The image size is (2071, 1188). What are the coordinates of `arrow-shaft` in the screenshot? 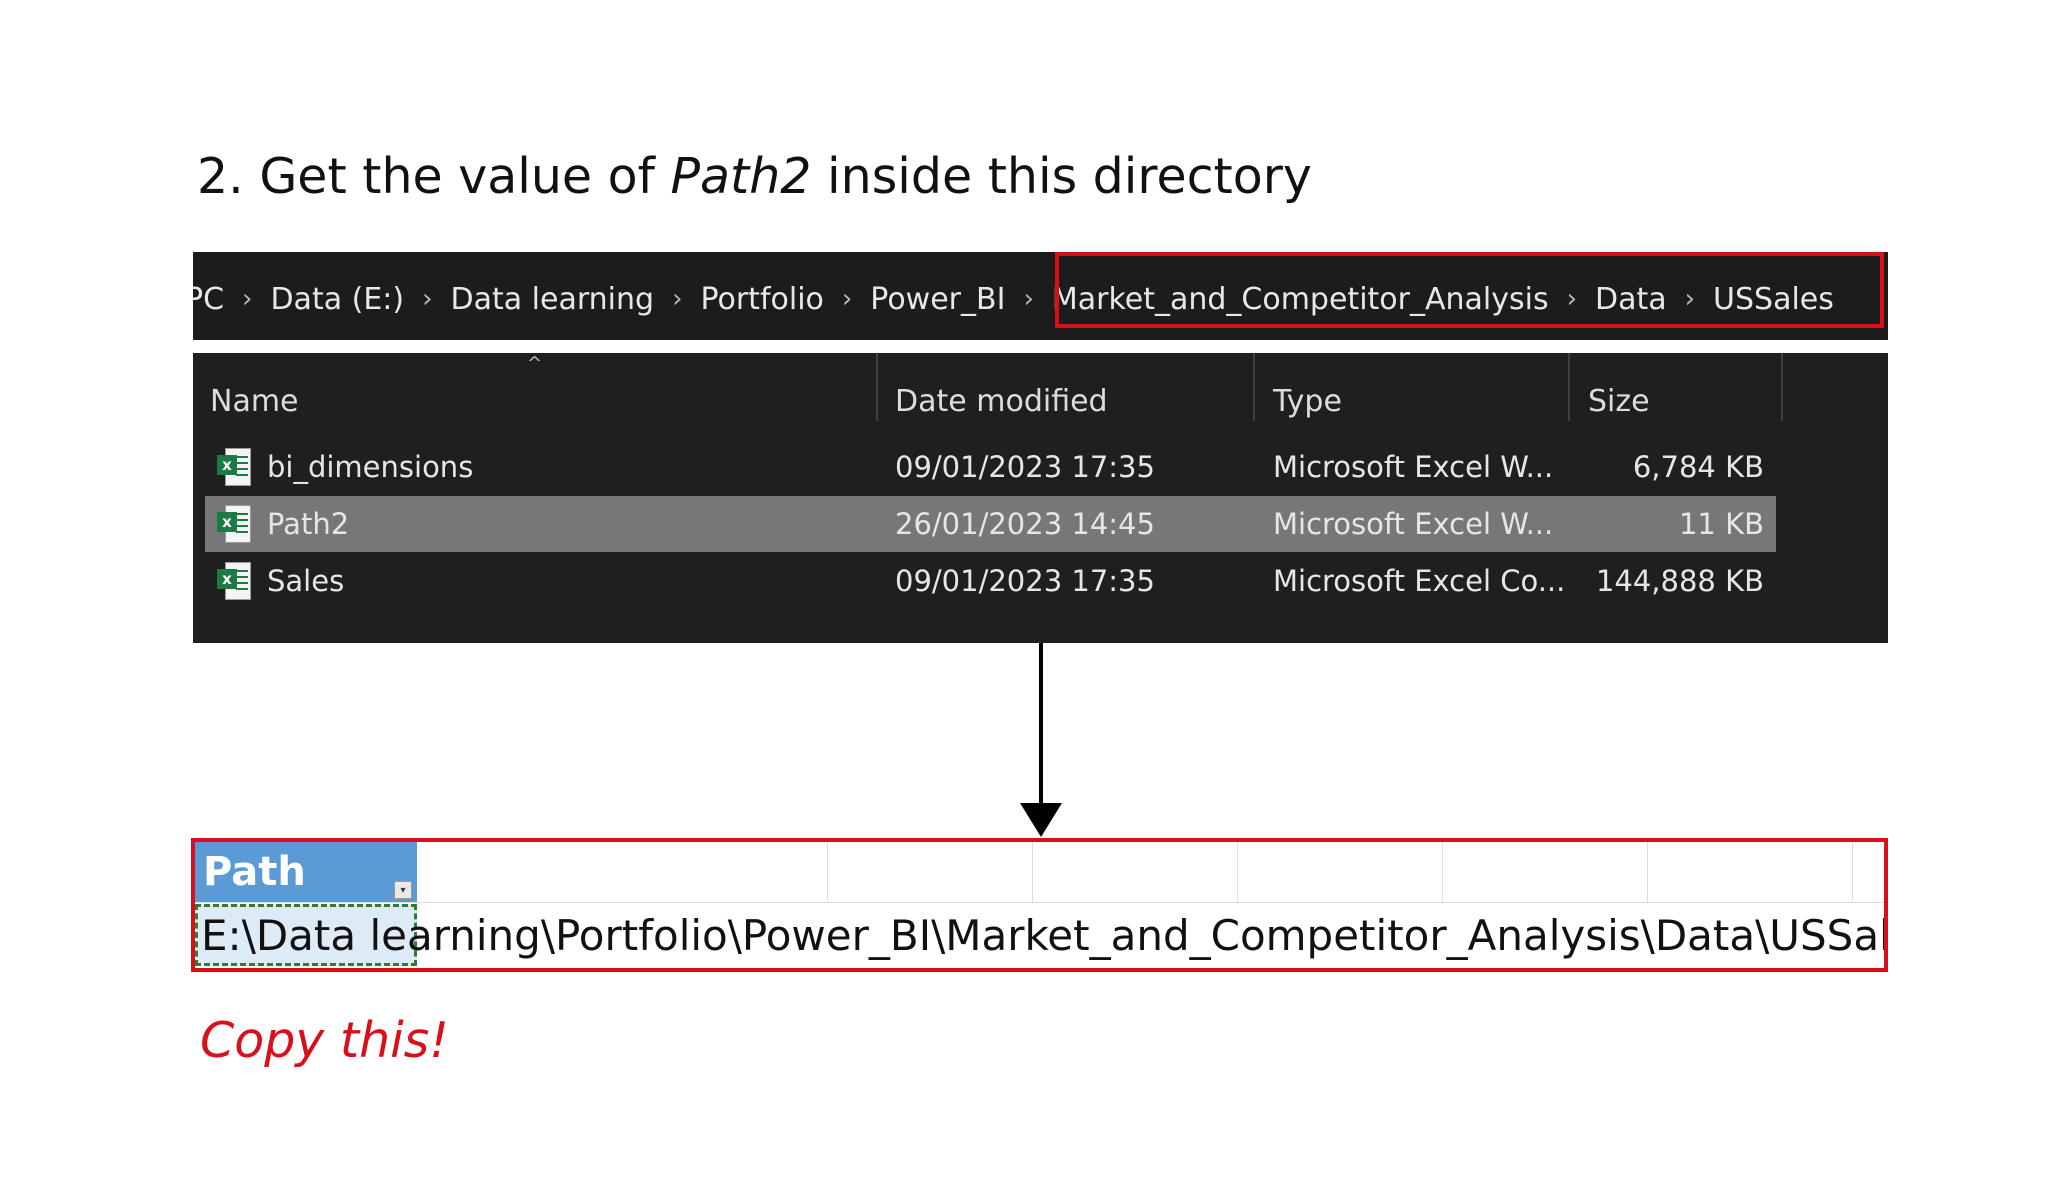 It's located at (1041, 725).